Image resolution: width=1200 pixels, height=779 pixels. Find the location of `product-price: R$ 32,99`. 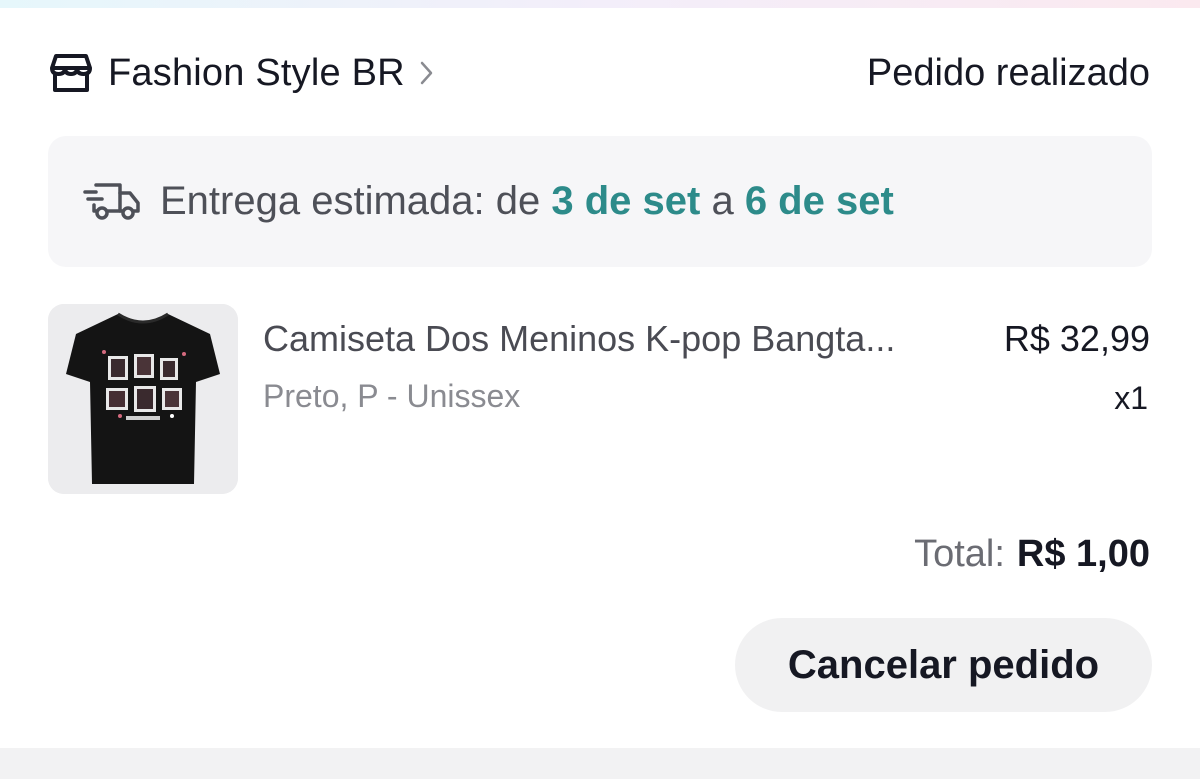

product-price: R$ 32,99 is located at coordinates (1076, 338).